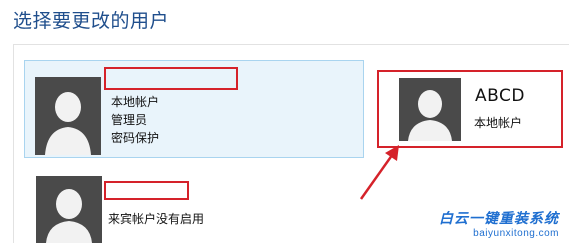 Image resolution: width=569 pixels, height=243 pixels. Describe the element at coordinates (500, 96) in the screenshot. I see `user-name: ABCD` at that location.